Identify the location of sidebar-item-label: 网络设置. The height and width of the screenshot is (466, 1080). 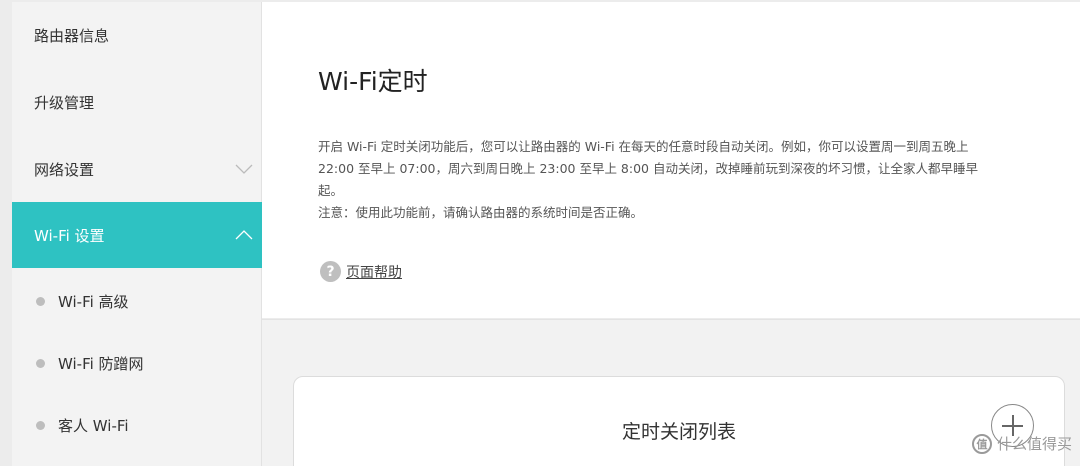
(64, 169).